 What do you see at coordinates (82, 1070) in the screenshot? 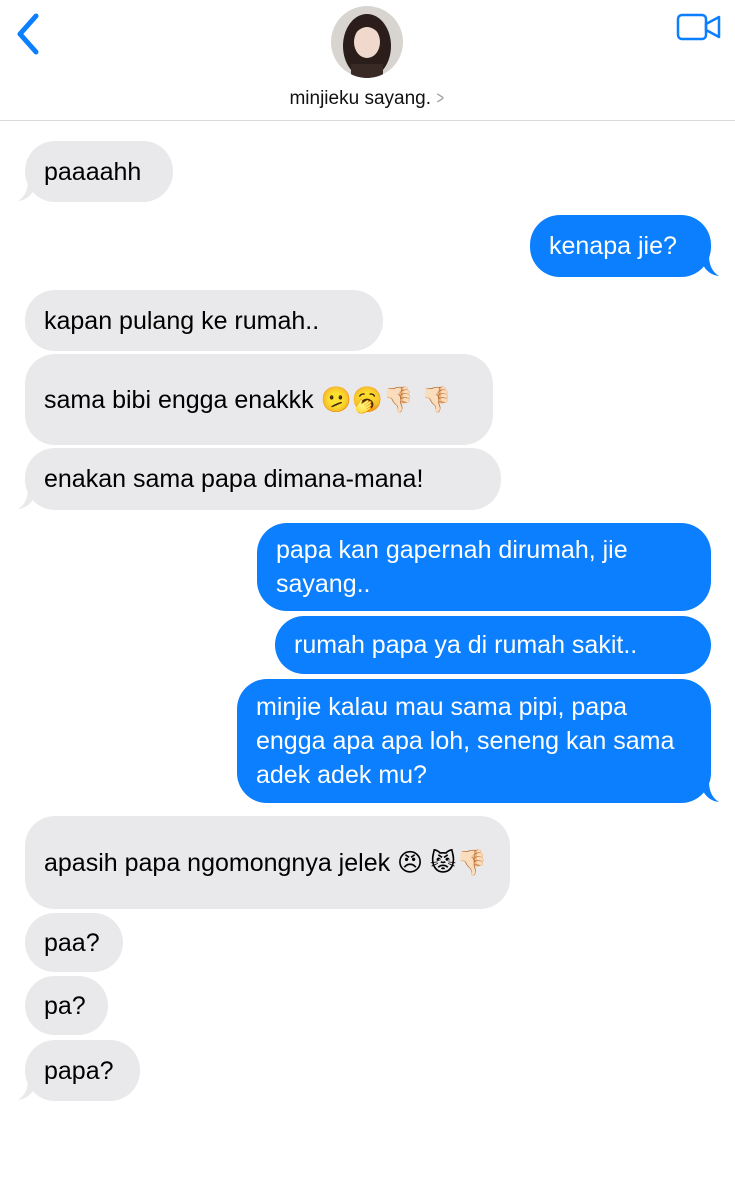
I see `message-bubble-incoming: papa?` at bounding box center [82, 1070].